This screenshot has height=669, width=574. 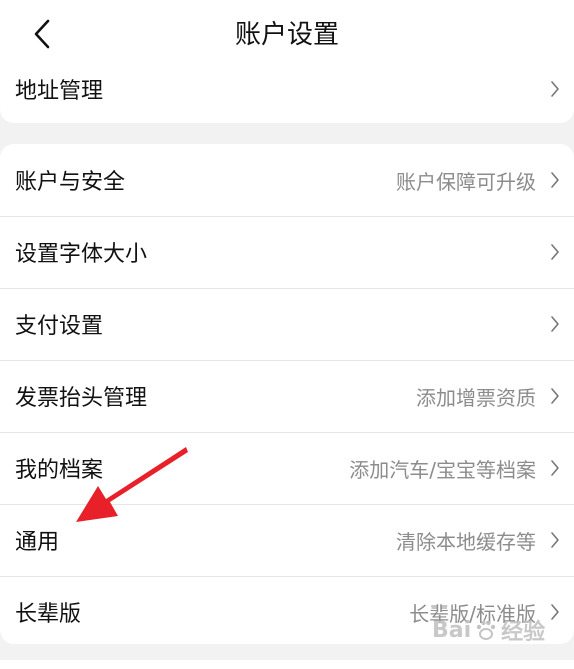 I want to click on row-label: 我的档案, so click(x=59, y=470).